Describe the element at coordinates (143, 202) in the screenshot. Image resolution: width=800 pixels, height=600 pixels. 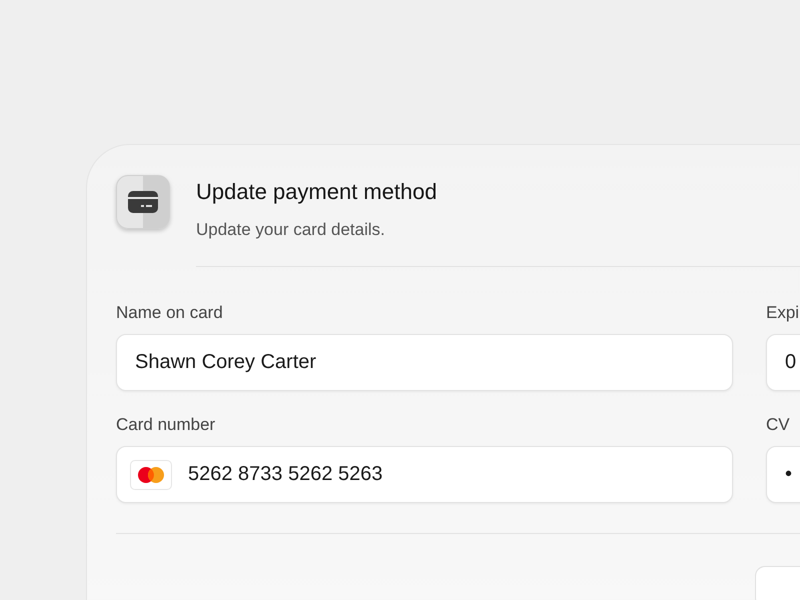
I see `credit-card-icon` at that location.